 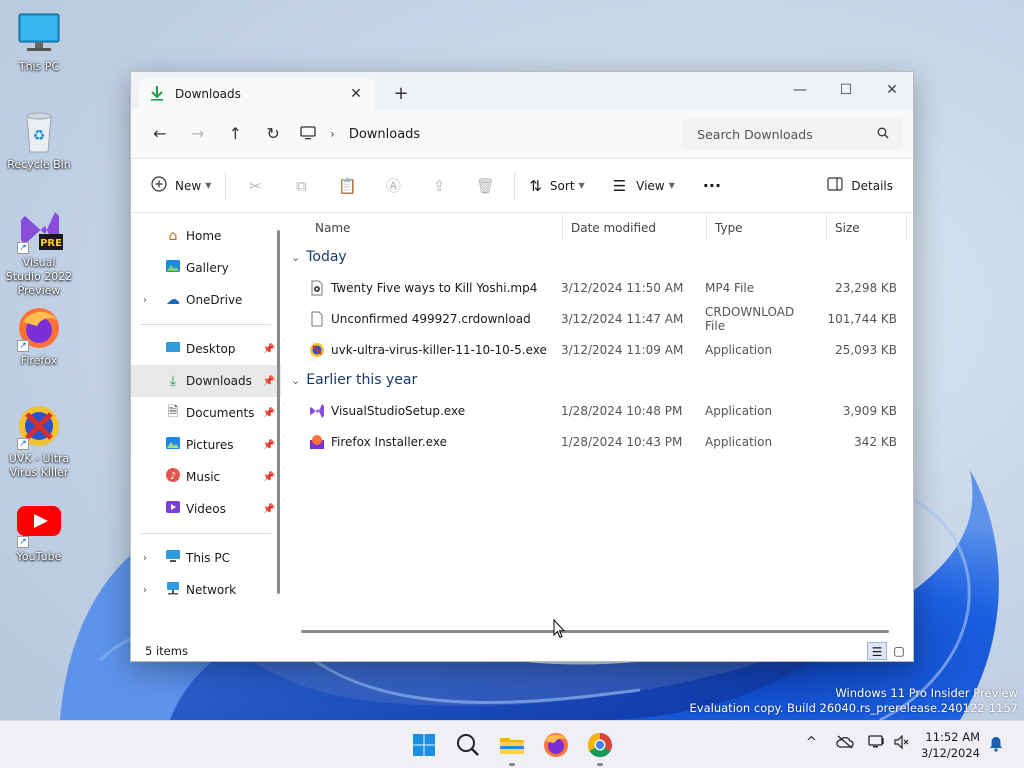 I want to click on sidebar-item-label: OneDrive, so click(x=214, y=300).